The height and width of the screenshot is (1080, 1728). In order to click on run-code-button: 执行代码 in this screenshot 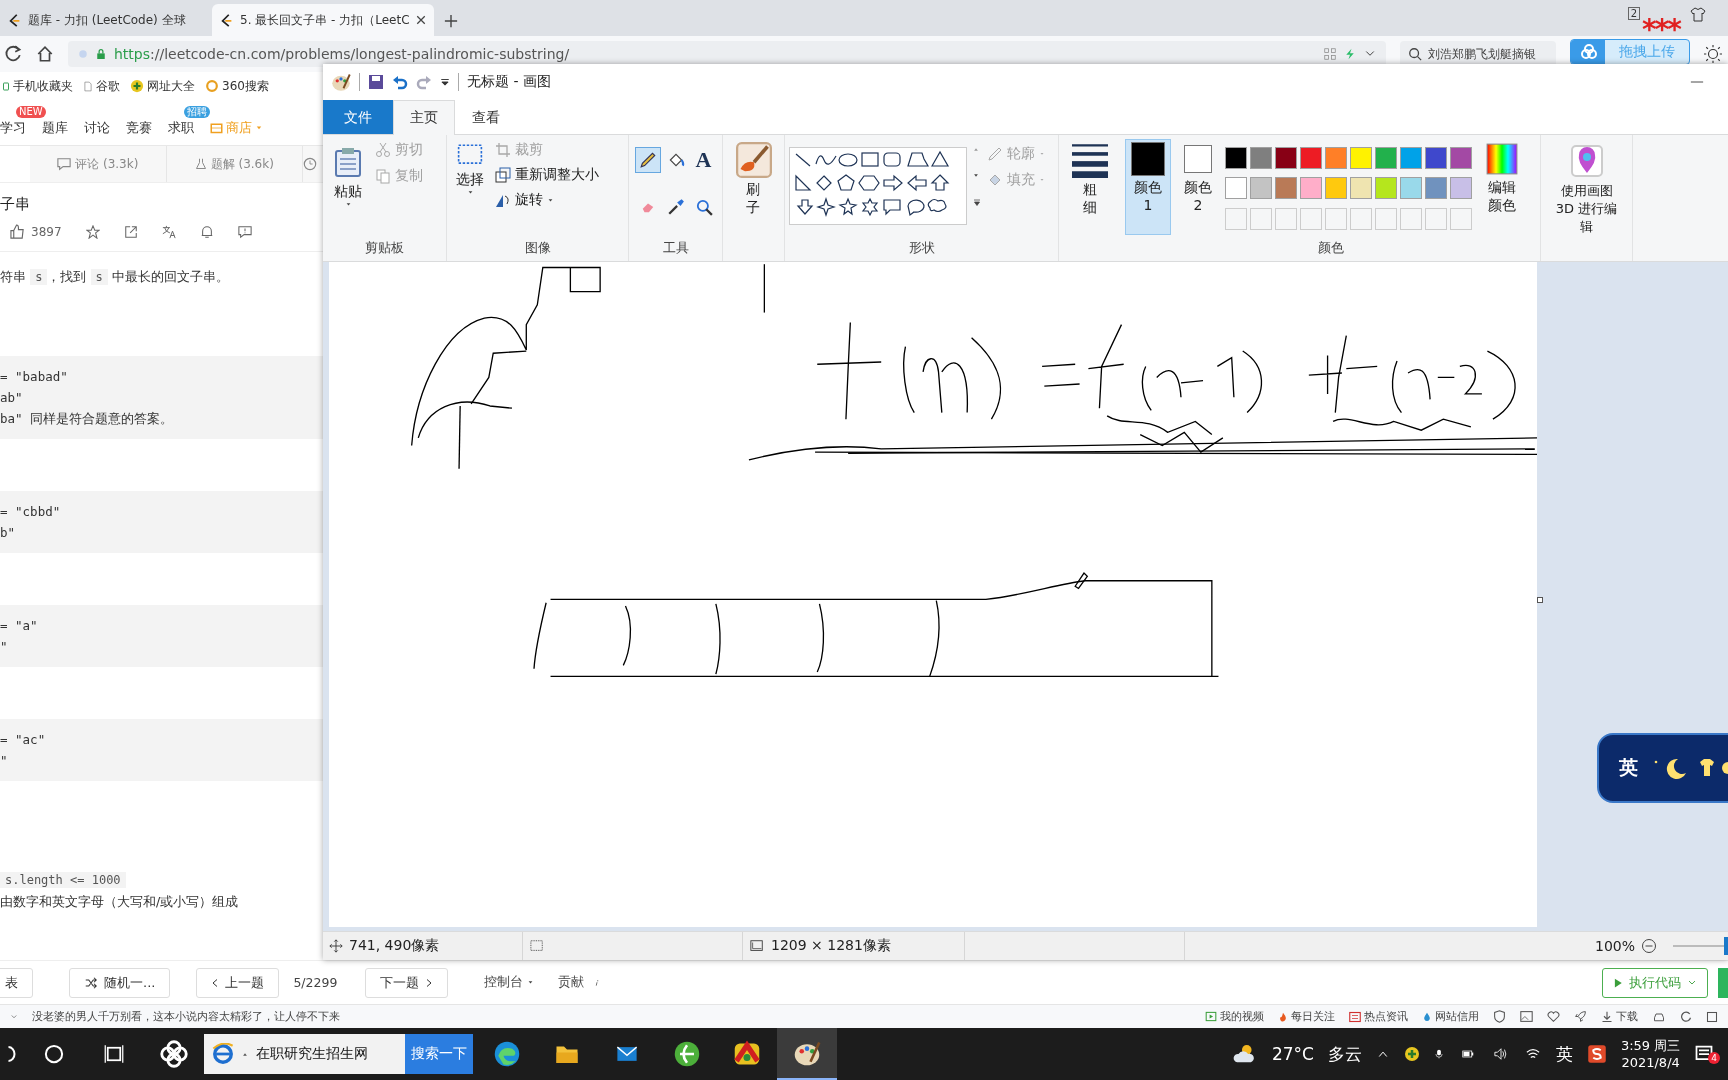, I will do `click(1655, 982)`.